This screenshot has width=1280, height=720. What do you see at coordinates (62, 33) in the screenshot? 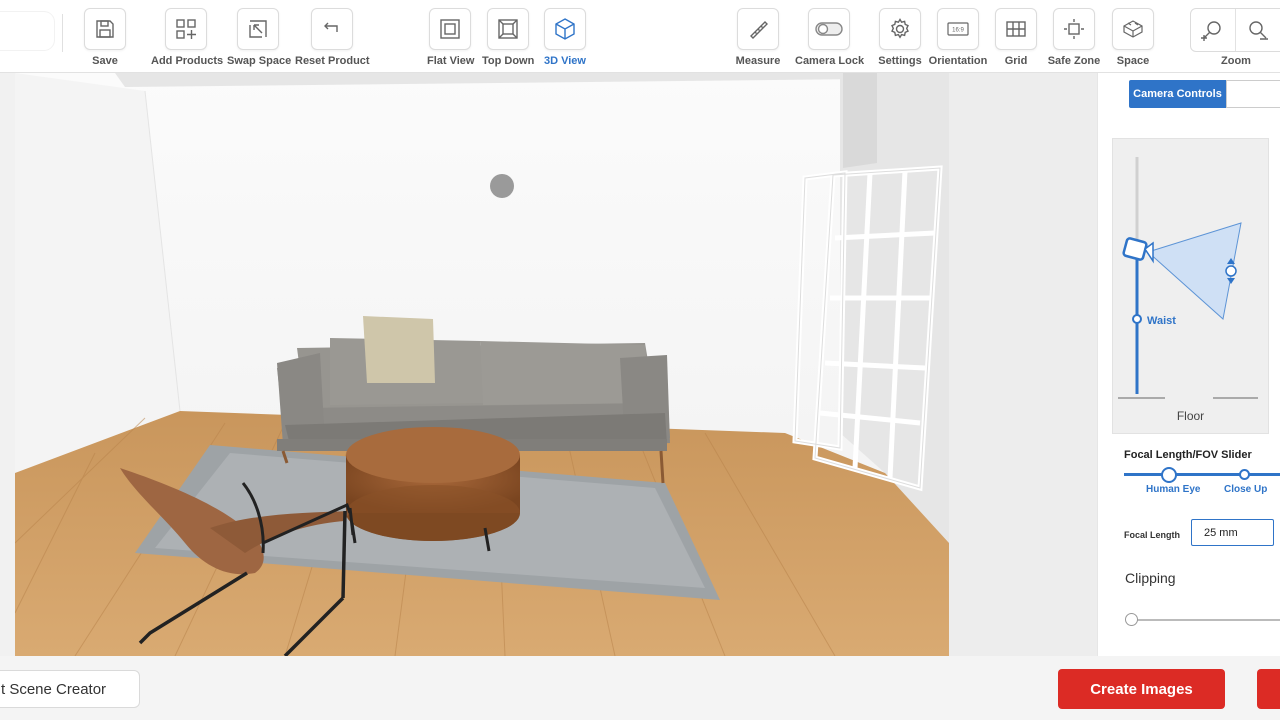
I see `toolbar-divider` at bounding box center [62, 33].